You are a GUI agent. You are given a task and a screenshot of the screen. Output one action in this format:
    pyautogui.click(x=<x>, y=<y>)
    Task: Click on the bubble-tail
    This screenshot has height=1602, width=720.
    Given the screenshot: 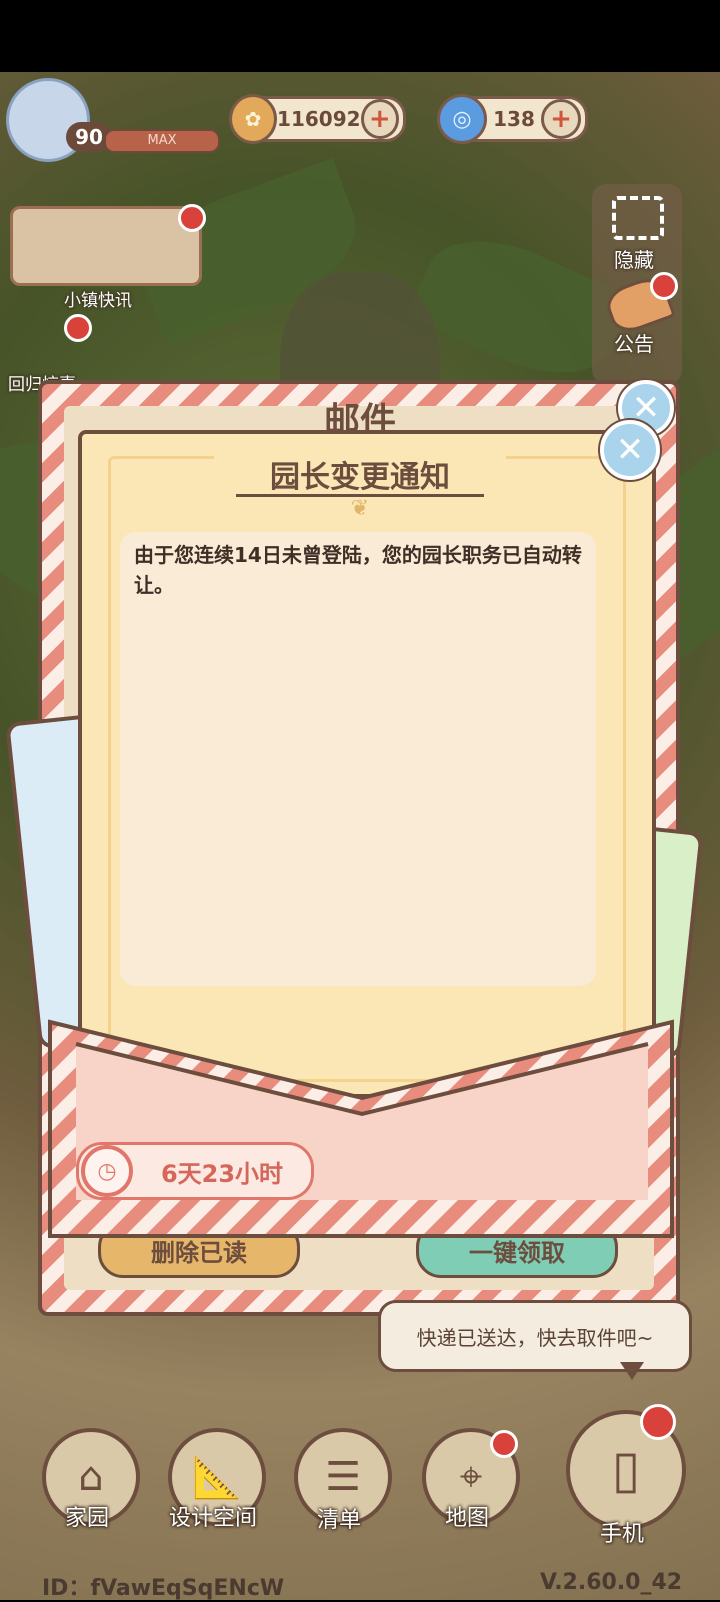 What is the action you would take?
    pyautogui.click(x=632, y=1371)
    